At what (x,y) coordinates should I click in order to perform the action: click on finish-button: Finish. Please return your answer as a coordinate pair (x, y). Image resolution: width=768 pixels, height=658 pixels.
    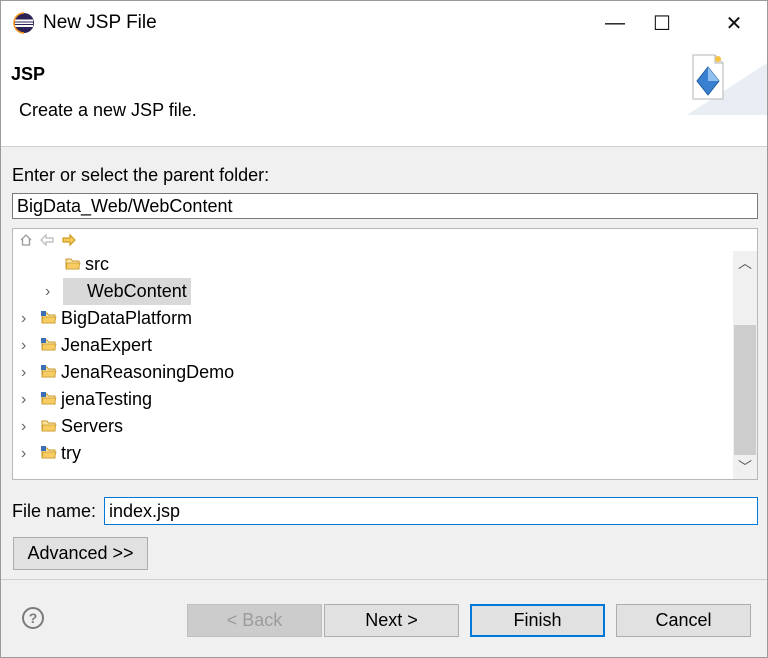
    Looking at the image, I should click on (537, 620).